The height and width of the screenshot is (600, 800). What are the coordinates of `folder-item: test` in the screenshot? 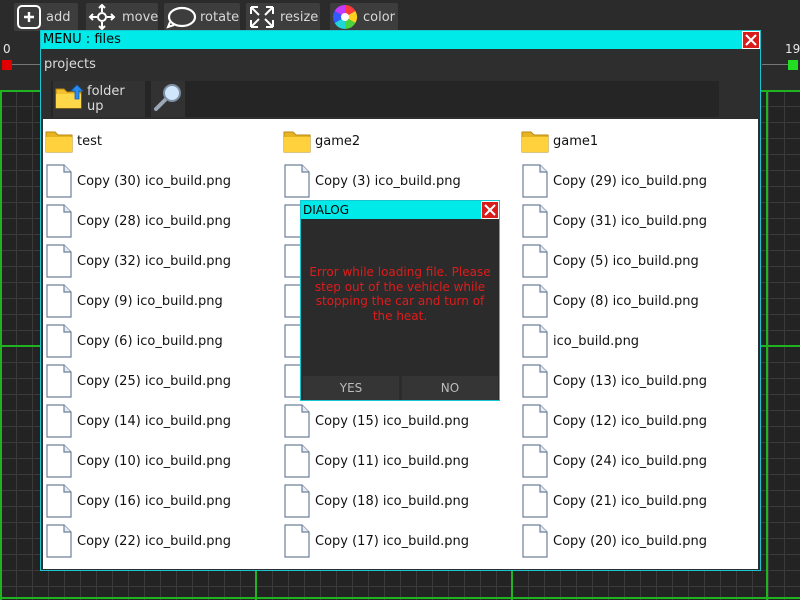 It's located at (73, 141).